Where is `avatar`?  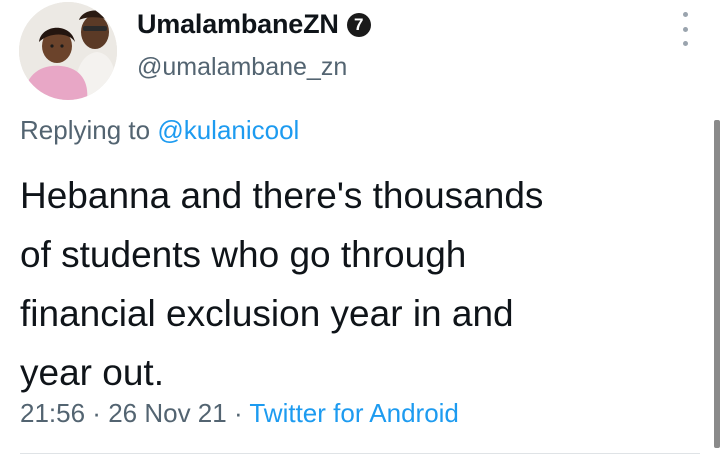
avatar is located at coordinates (68, 51).